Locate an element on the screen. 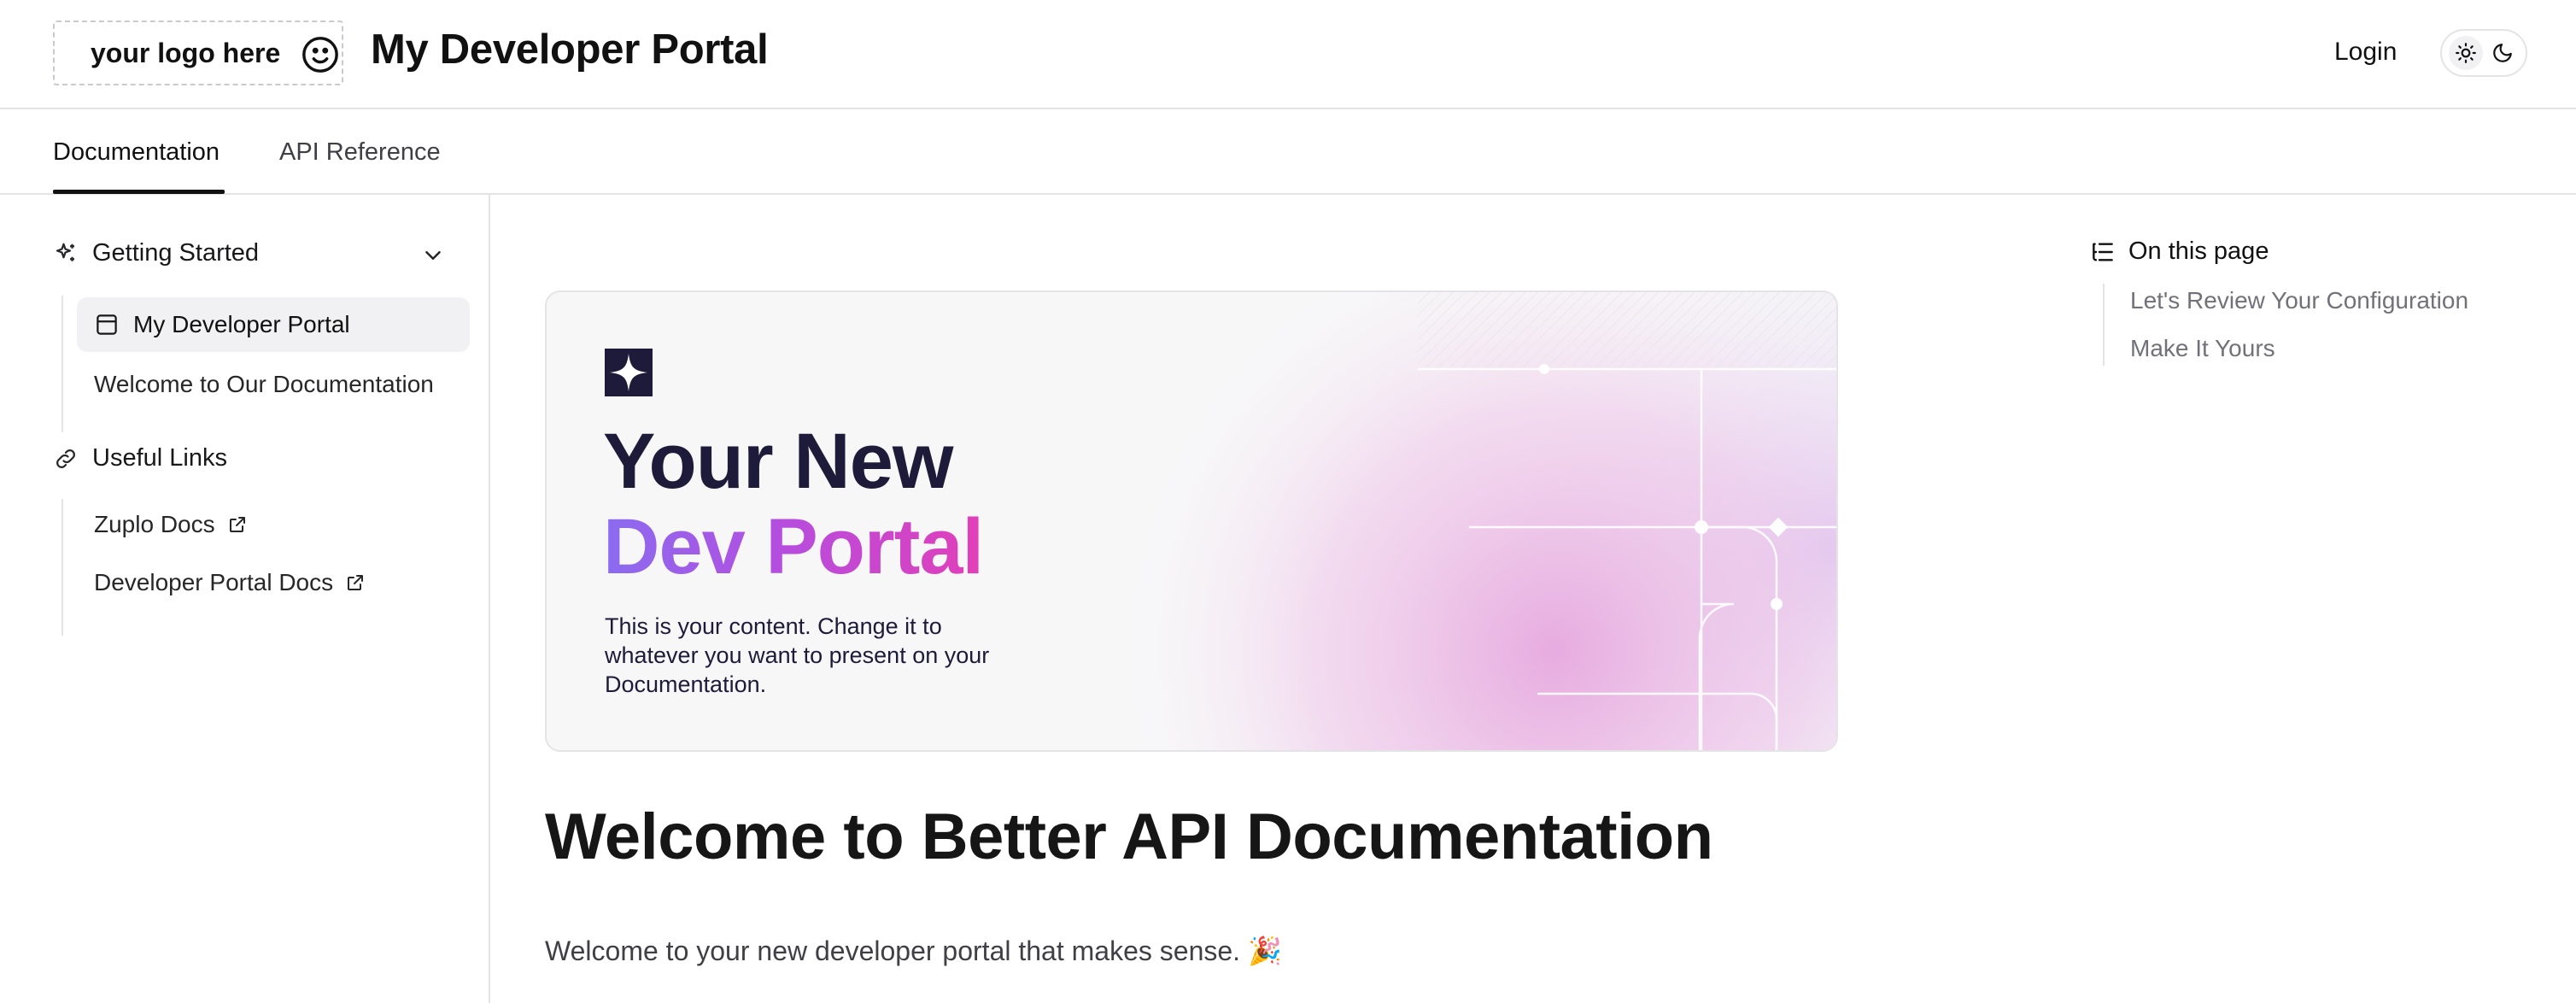 The height and width of the screenshot is (1003, 2576). login-button: Login is located at coordinates (2365, 53).